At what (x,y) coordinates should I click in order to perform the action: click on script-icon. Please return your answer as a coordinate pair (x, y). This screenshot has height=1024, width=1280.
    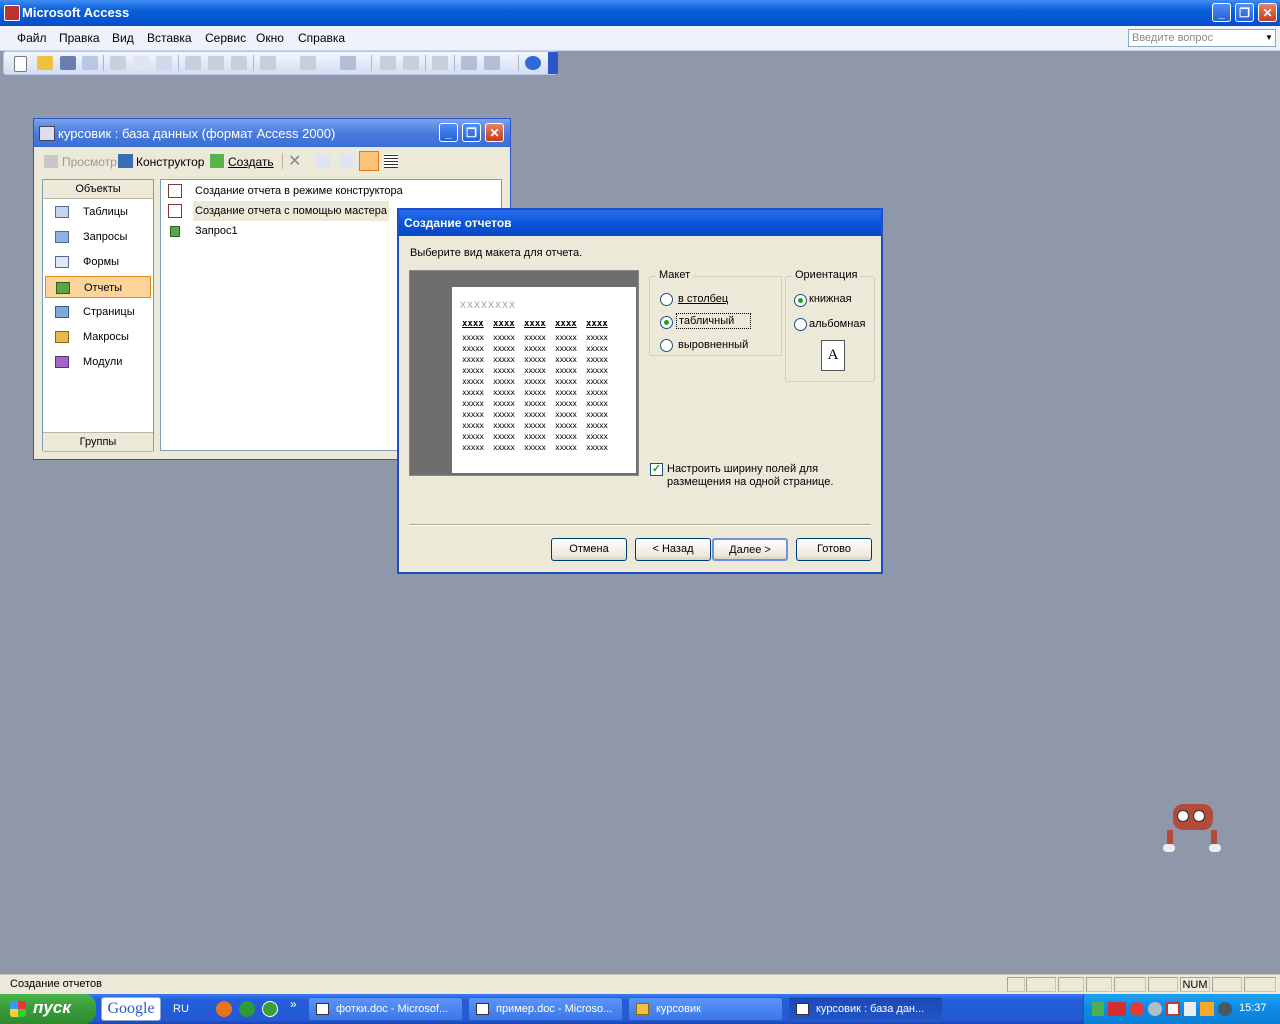
    Looking at the image, I should click on (388, 63).